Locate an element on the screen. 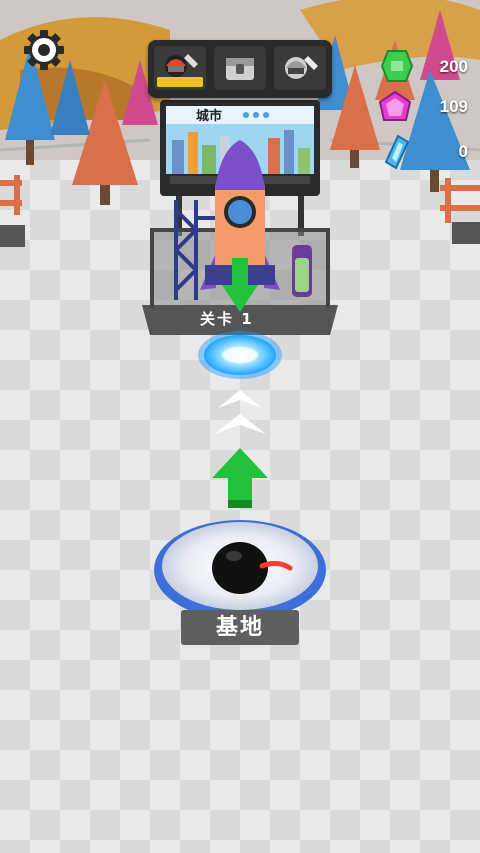  side-pedestal-right is located at coordinates (466, 233).